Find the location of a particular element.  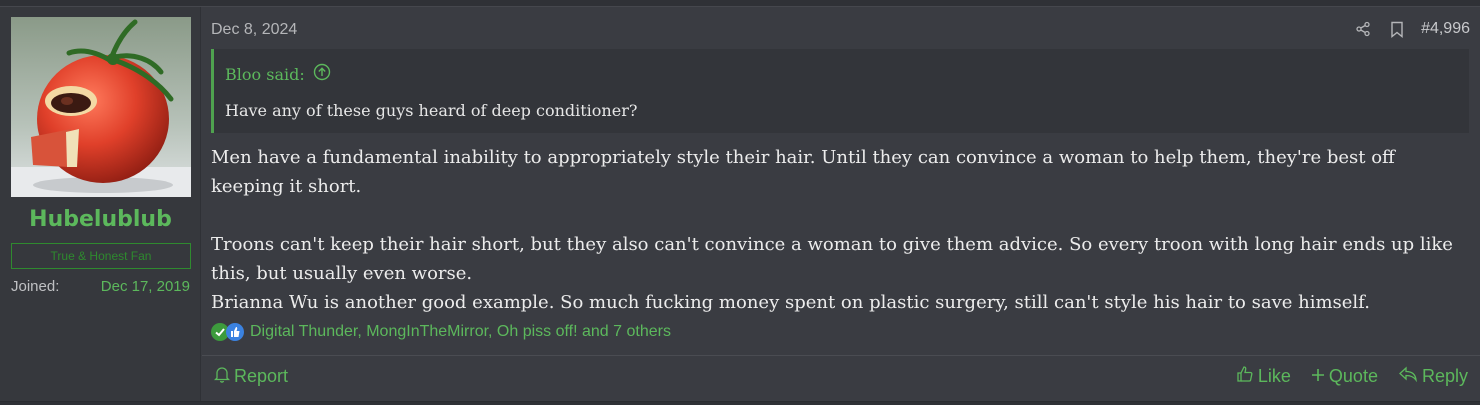

footer-divider is located at coordinates (841, 355).